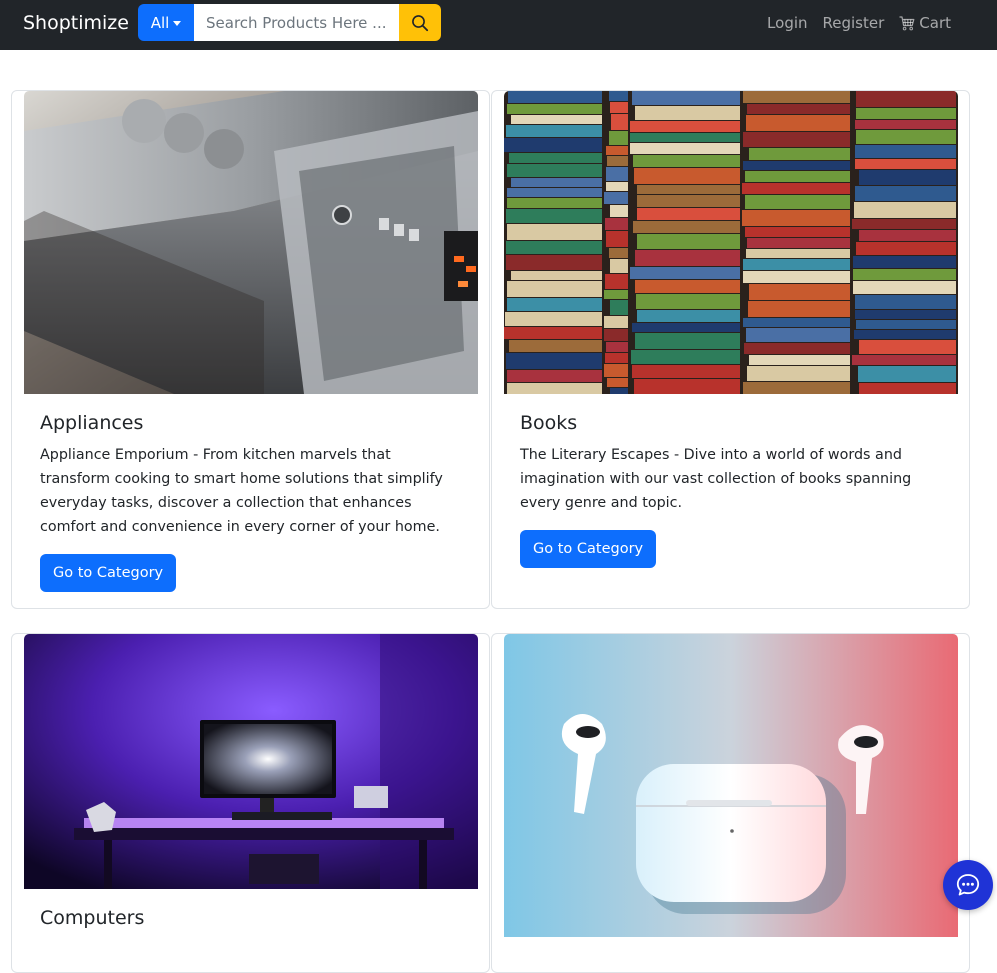 The image size is (997, 973). Describe the element at coordinates (177, 23) in the screenshot. I see `caret-down-icon` at that location.